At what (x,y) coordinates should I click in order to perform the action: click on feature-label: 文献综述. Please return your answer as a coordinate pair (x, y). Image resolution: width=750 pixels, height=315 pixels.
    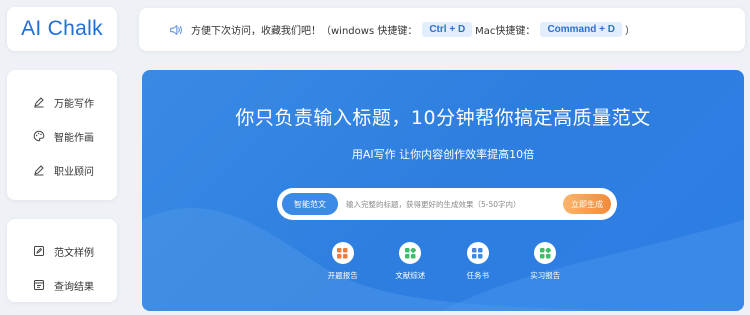
    Looking at the image, I should click on (410, 275).